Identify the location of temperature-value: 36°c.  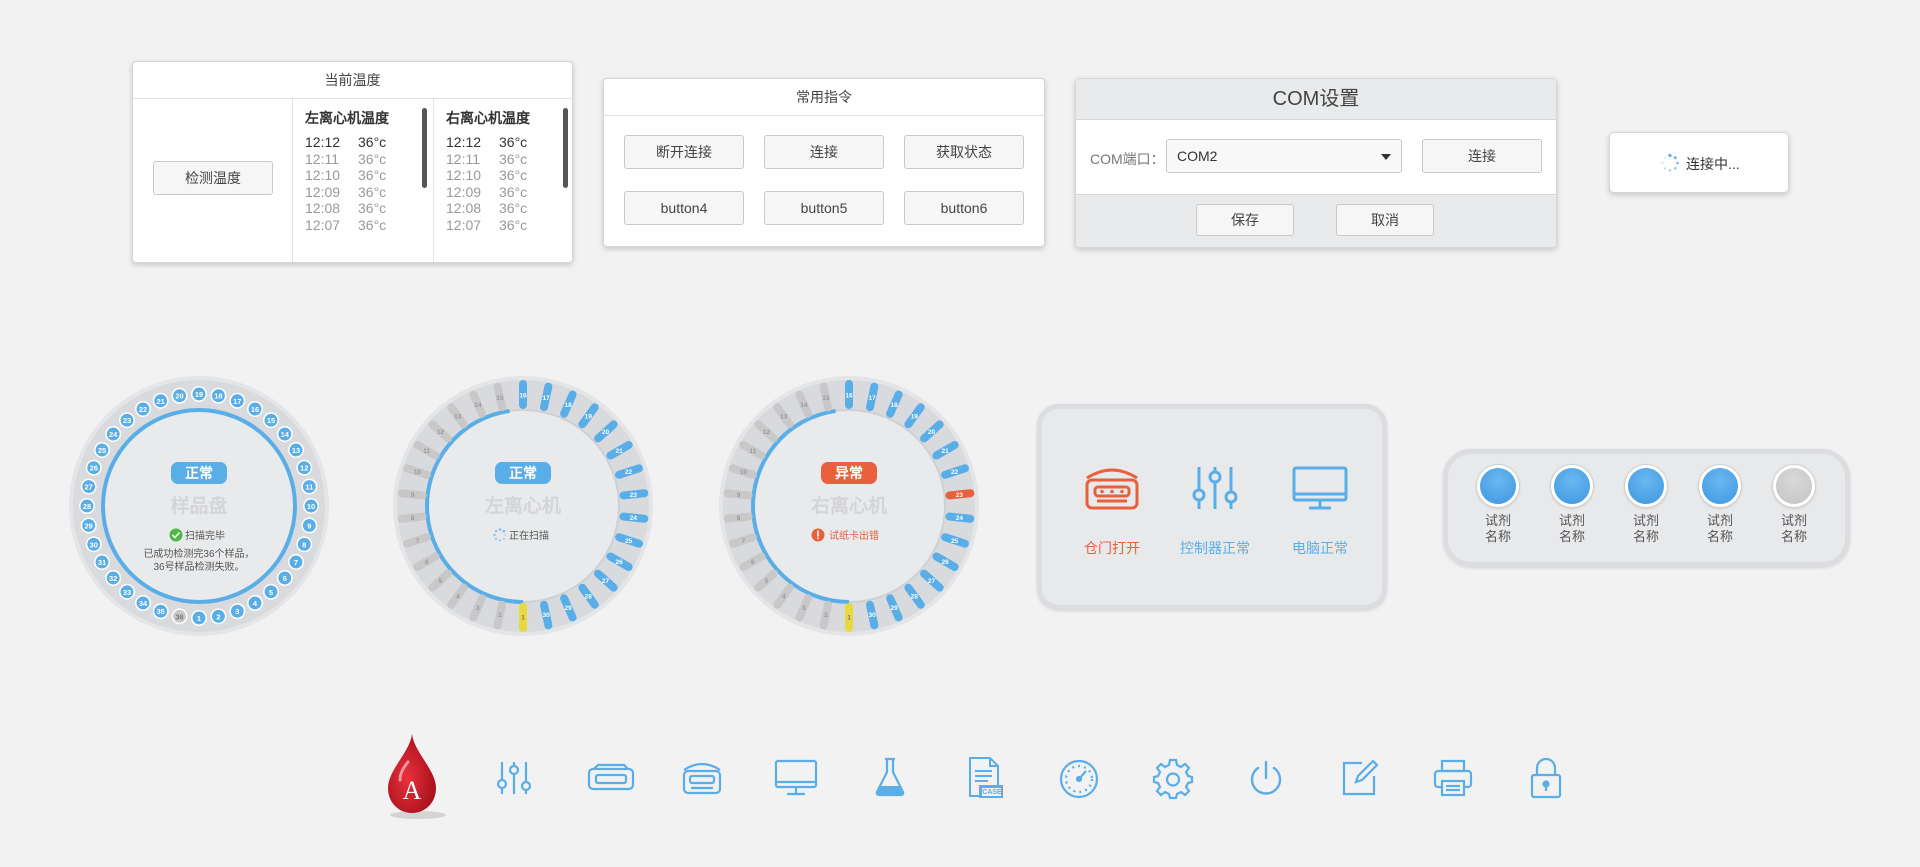
(372, 158).